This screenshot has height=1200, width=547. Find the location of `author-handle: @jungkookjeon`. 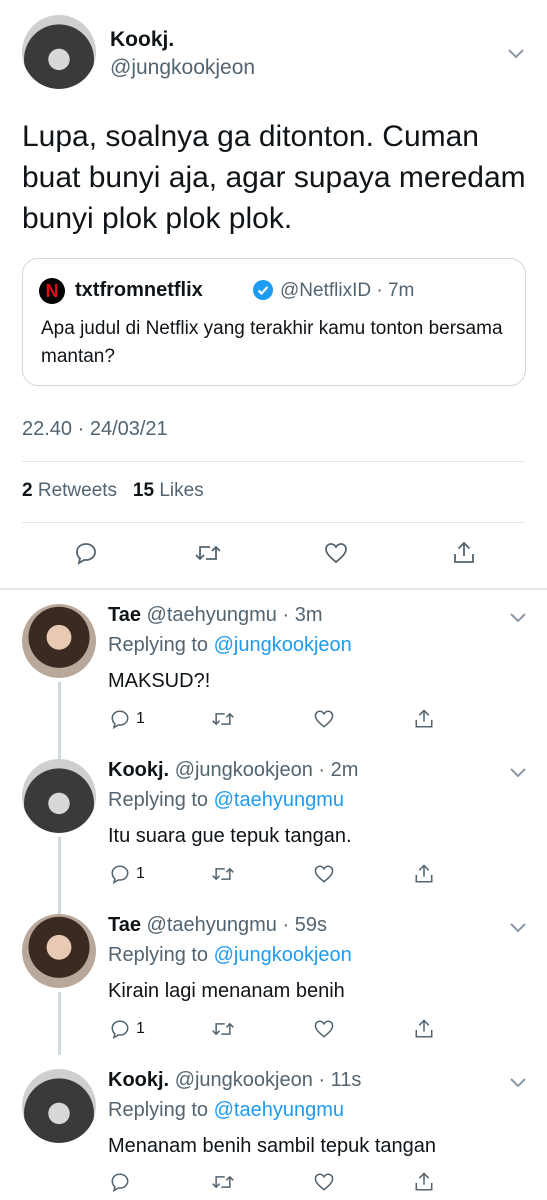

author-handle: @jungkookjeon is located at coordinates (182, 68).